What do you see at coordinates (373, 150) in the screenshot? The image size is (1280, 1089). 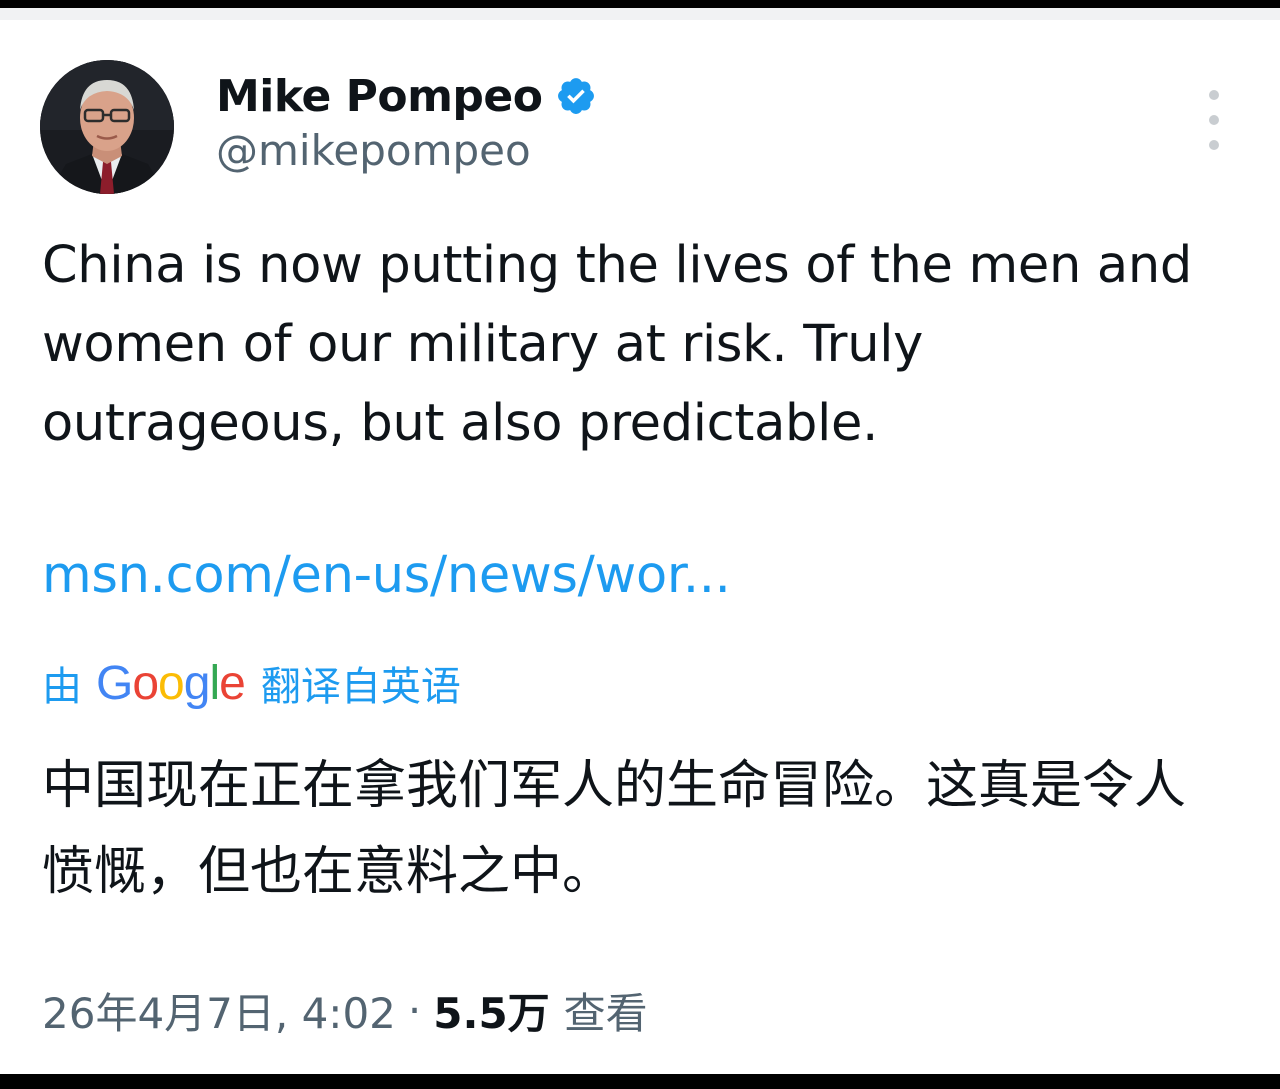 I see `author-handle: @mikepompeo` at bounding box center [373, 150].